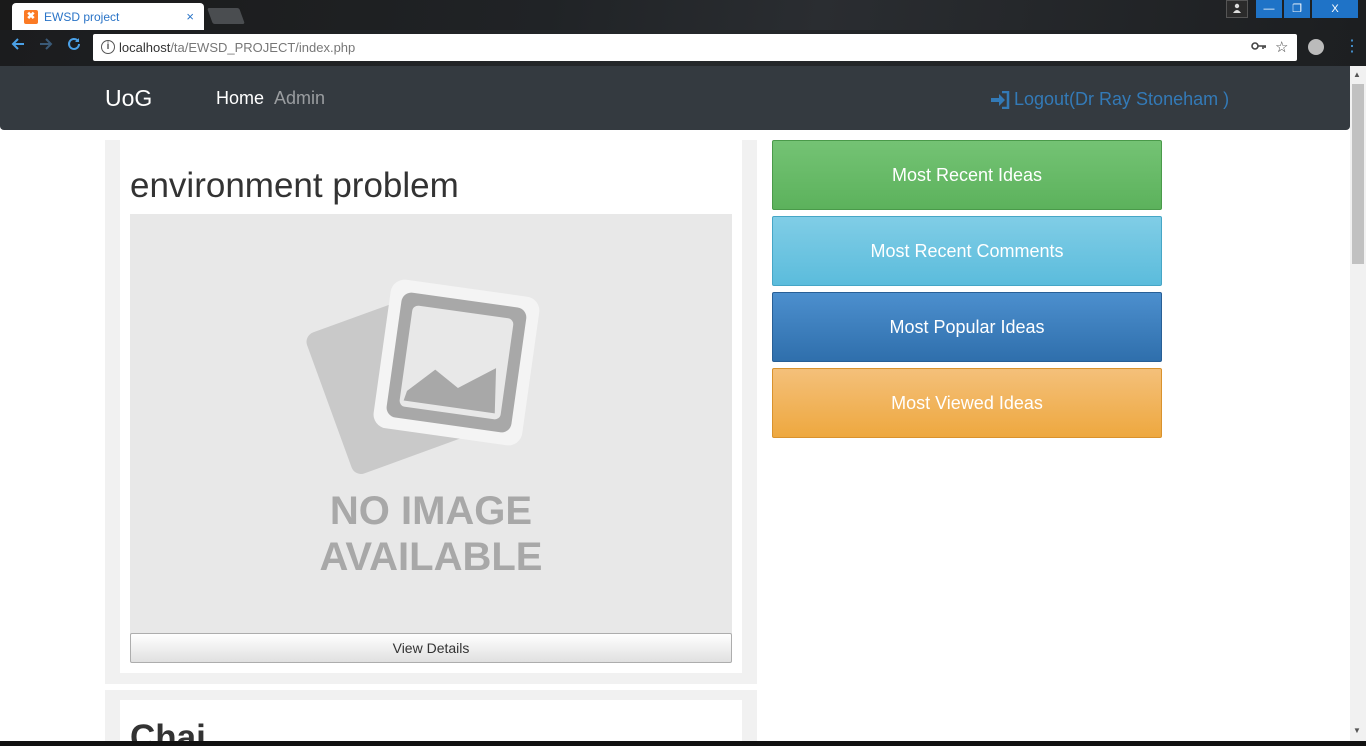  I want to click on svg-text: NO IMAGE, so click(431, 511).